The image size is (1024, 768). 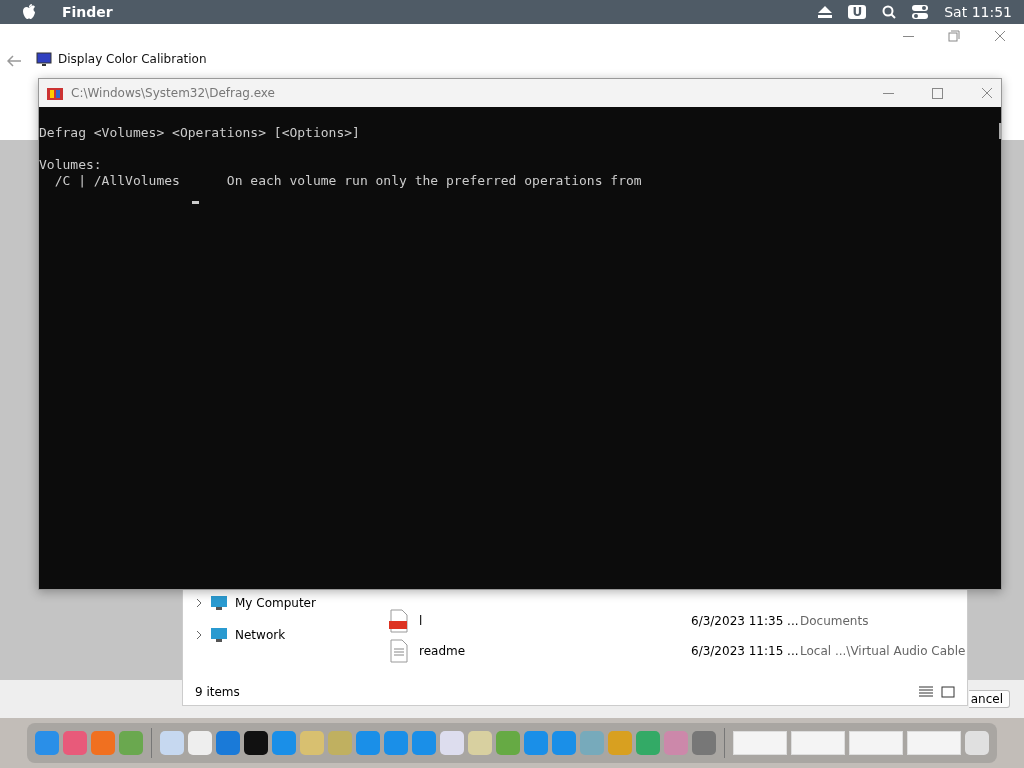 I want to click on scrollbar-thumb, so click(x=1000, y=131).